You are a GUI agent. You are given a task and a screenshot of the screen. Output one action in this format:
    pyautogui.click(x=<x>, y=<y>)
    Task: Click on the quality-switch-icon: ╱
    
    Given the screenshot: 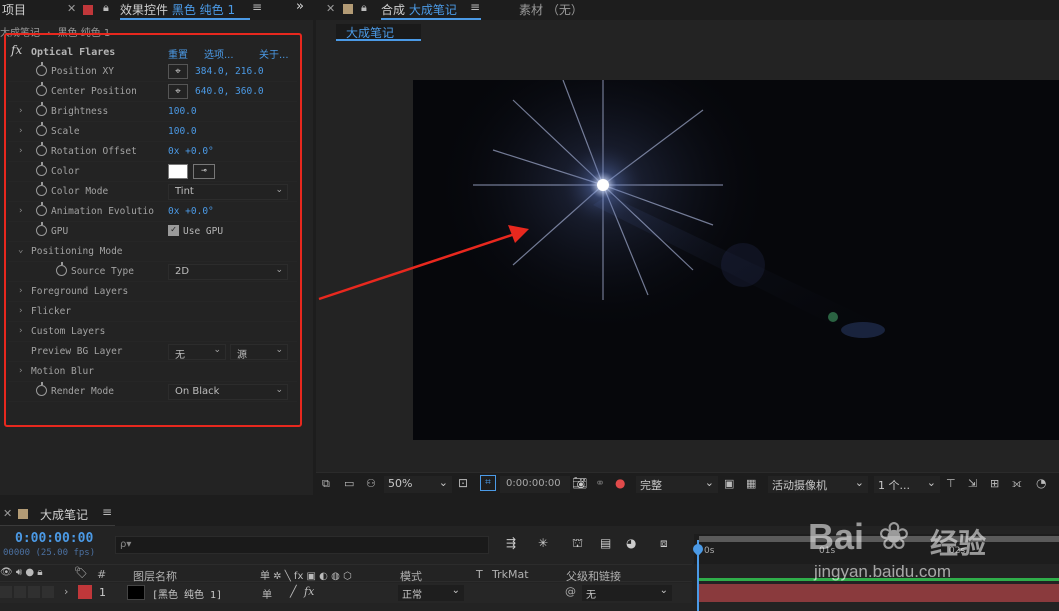 What is the action you would take?
    pyautogui.click(x=293, y=591)
    